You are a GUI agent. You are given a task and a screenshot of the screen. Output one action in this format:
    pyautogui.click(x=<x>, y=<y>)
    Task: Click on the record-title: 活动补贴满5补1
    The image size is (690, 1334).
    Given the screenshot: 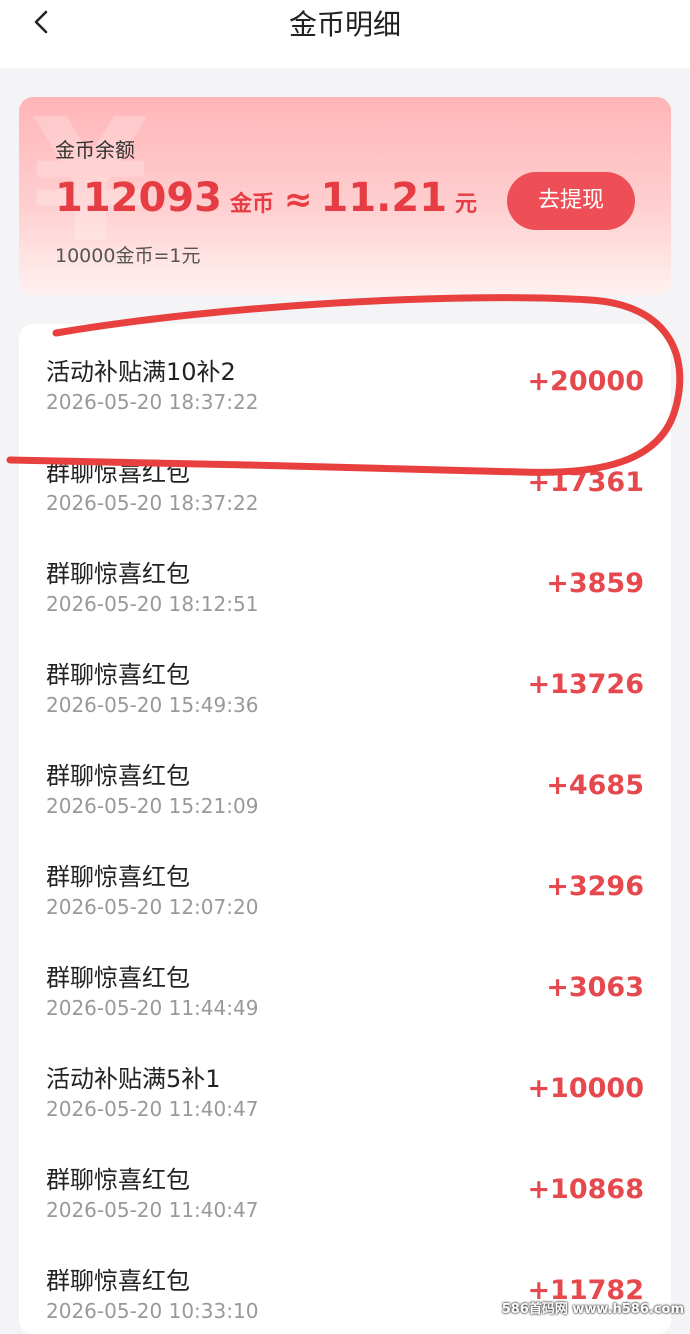 What is the action you would take?
    pyautogui.click(x=133, y=1079)
    